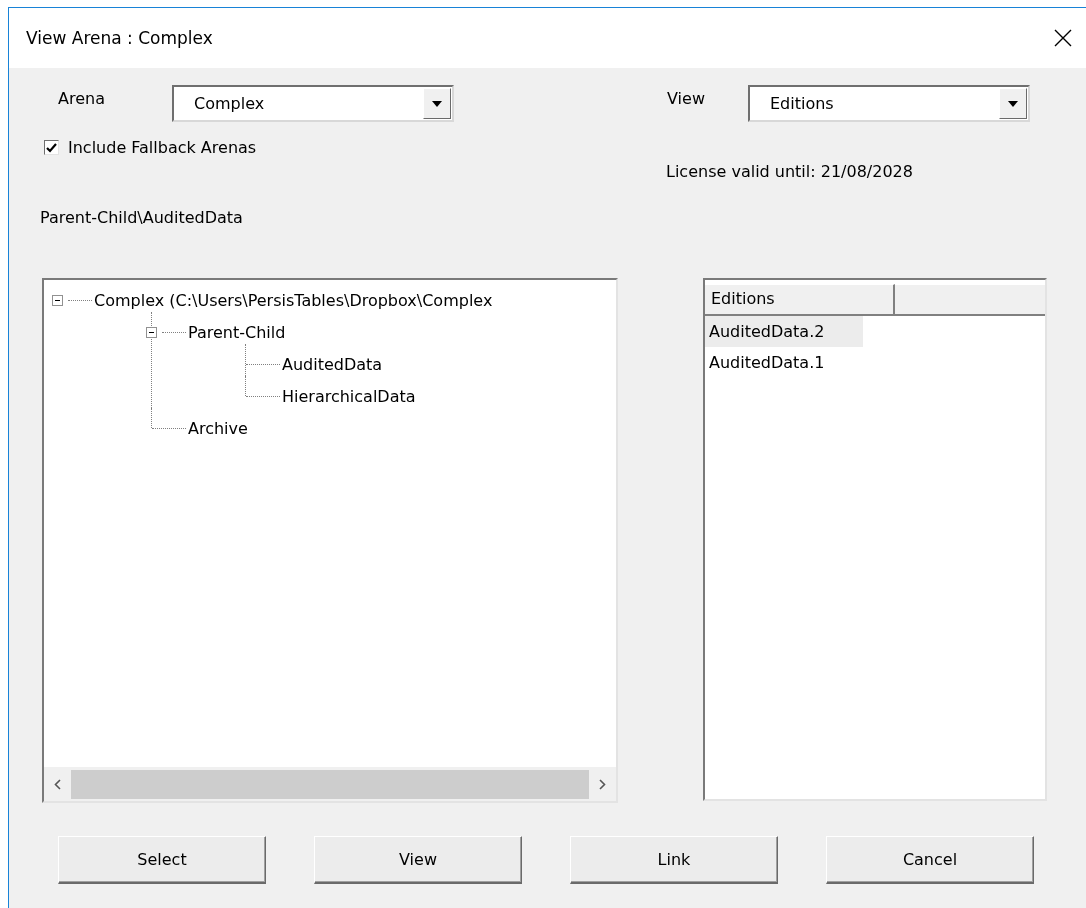  What do you see at coordinates (332, 364) in the screenshot?
I see `tree-item: AuditedData` at bounding box center [332, 364].